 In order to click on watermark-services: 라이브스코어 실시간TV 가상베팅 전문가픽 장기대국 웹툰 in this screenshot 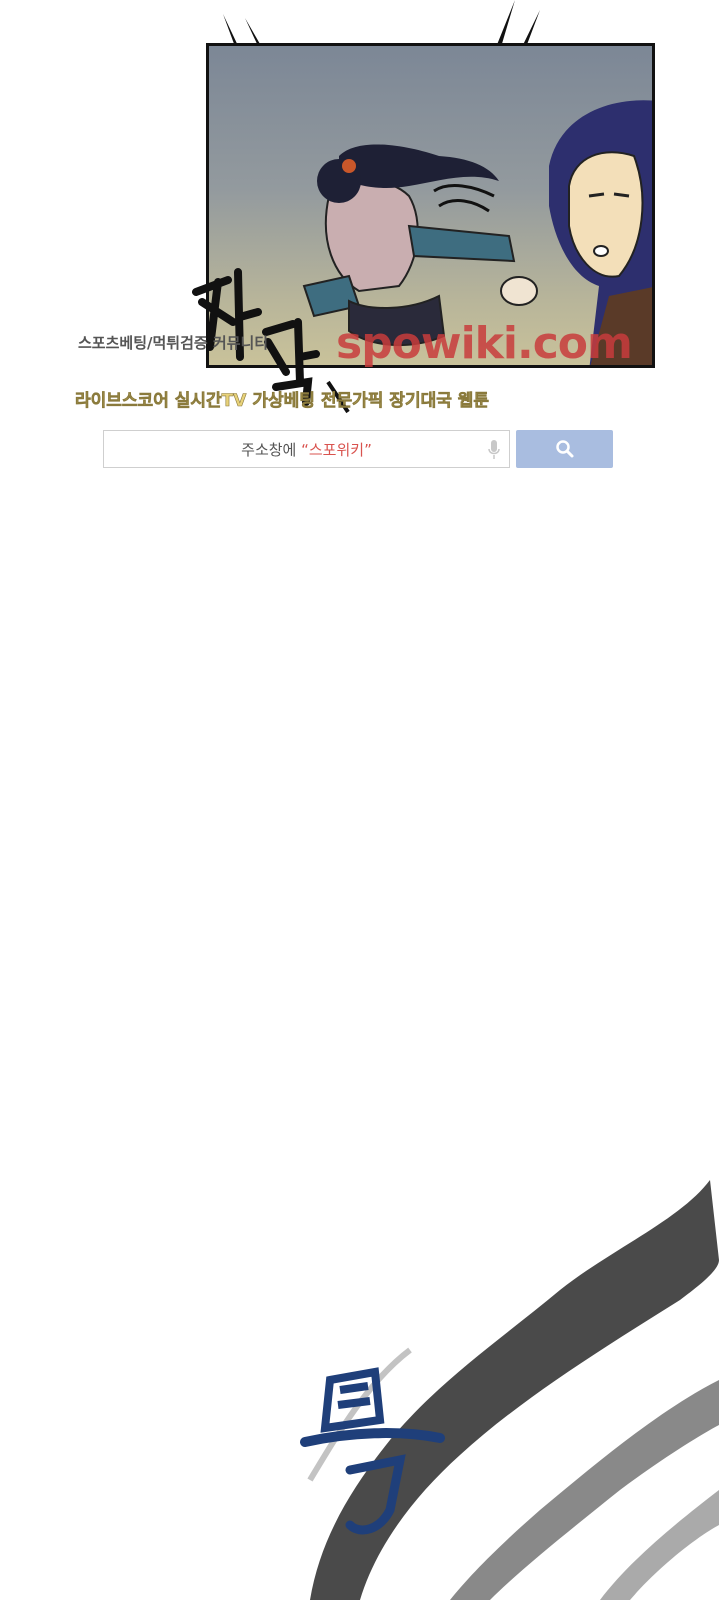, I will do `click(282, 401)`.